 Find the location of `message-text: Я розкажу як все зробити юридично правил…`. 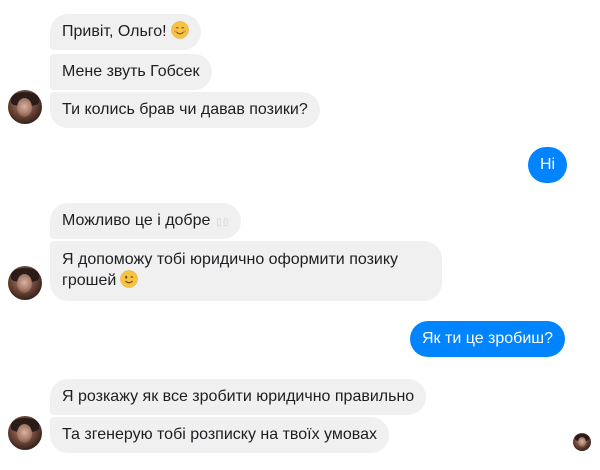

message-text: Я розкажу як все зробити юридично правил… is located at coordinates (238, 396).